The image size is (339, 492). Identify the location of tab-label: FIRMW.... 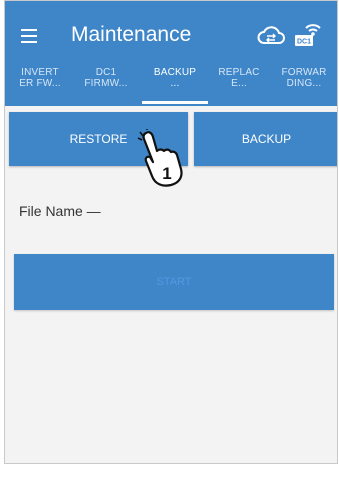
(106, 83).